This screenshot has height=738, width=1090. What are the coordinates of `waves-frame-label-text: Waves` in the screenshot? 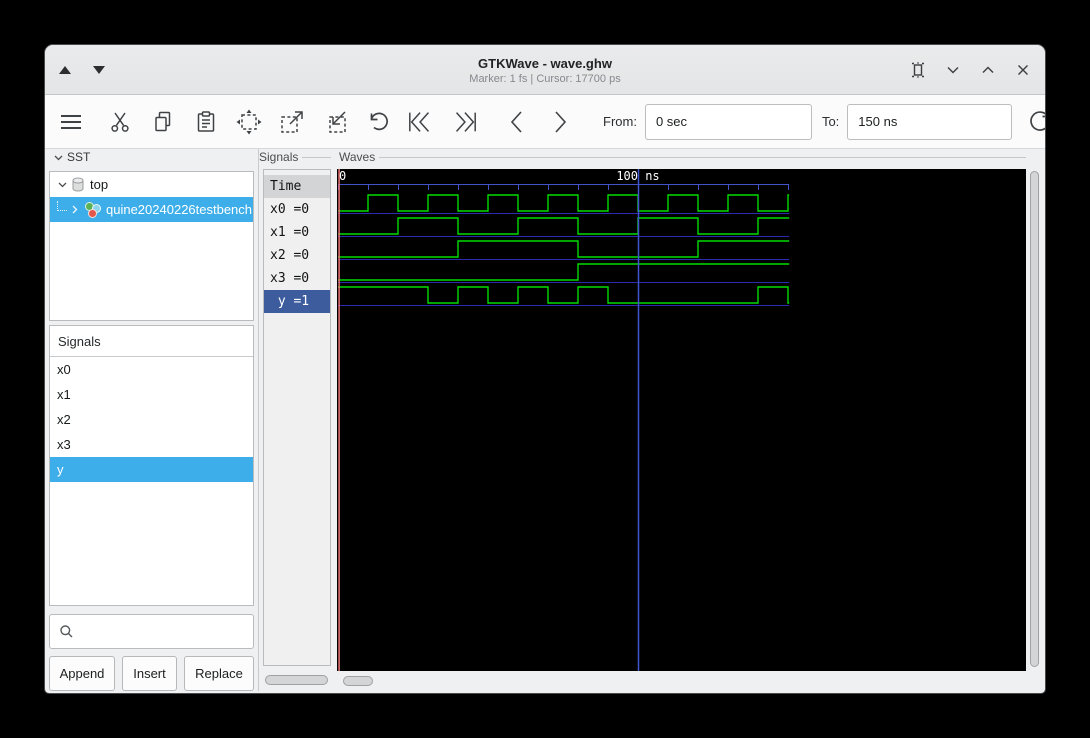 It's located at (357, 157).